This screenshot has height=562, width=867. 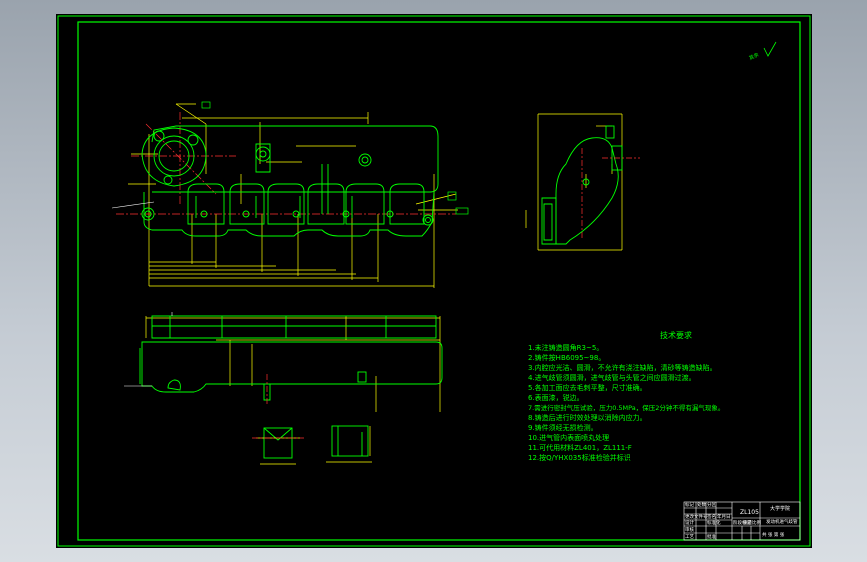 What do you see at coordinates (290, 194) in the screenshot?
I see `front-view` at bounding box center [290, 194].